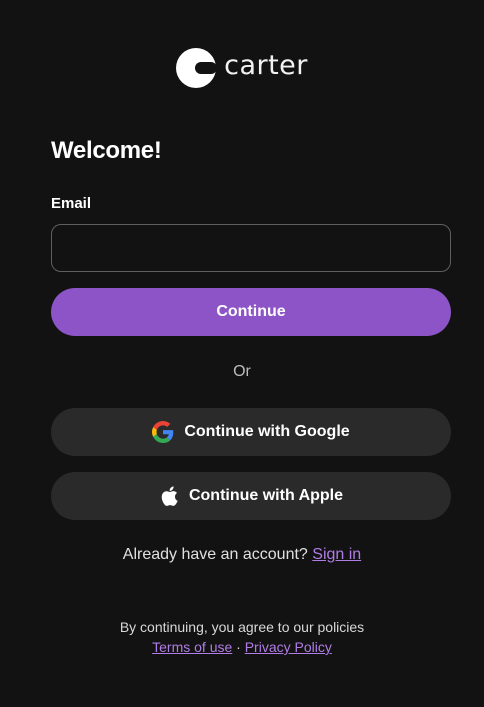  Describe the element at coordinates (106, 150) in the screenshot. I see `page-title: Welcome!` at that location.